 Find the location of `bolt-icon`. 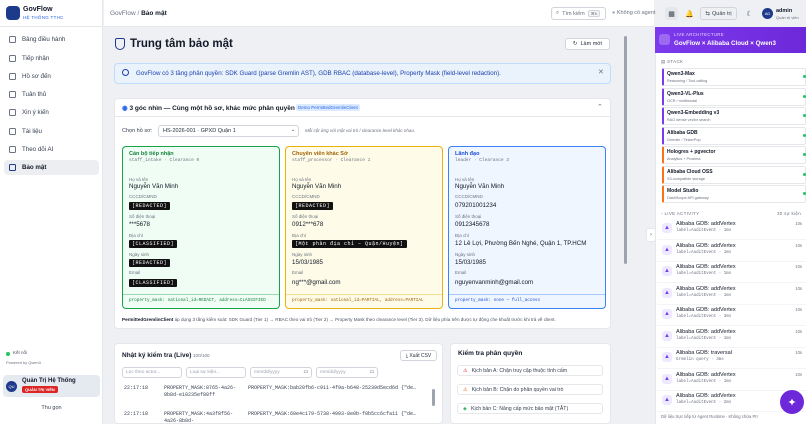

bolt-icon is located at coordinates (664, 39).